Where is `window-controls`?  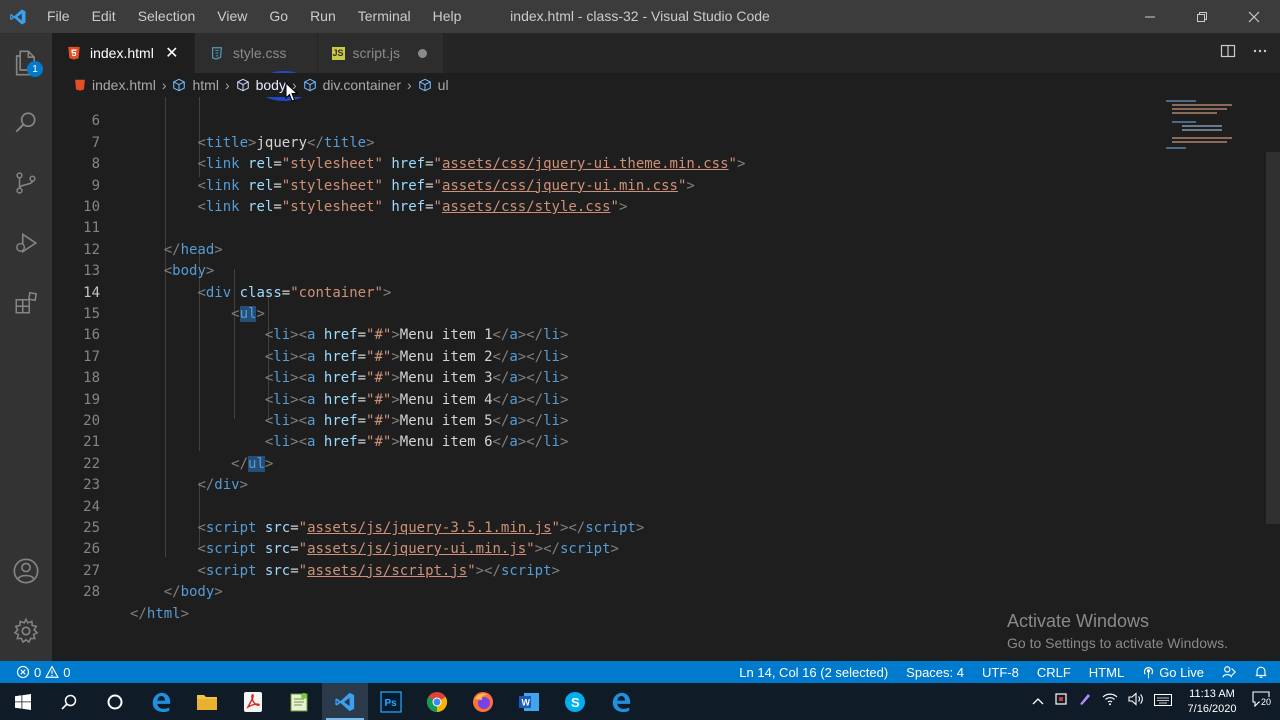
window-controls is located at coordinates (1202, 16).